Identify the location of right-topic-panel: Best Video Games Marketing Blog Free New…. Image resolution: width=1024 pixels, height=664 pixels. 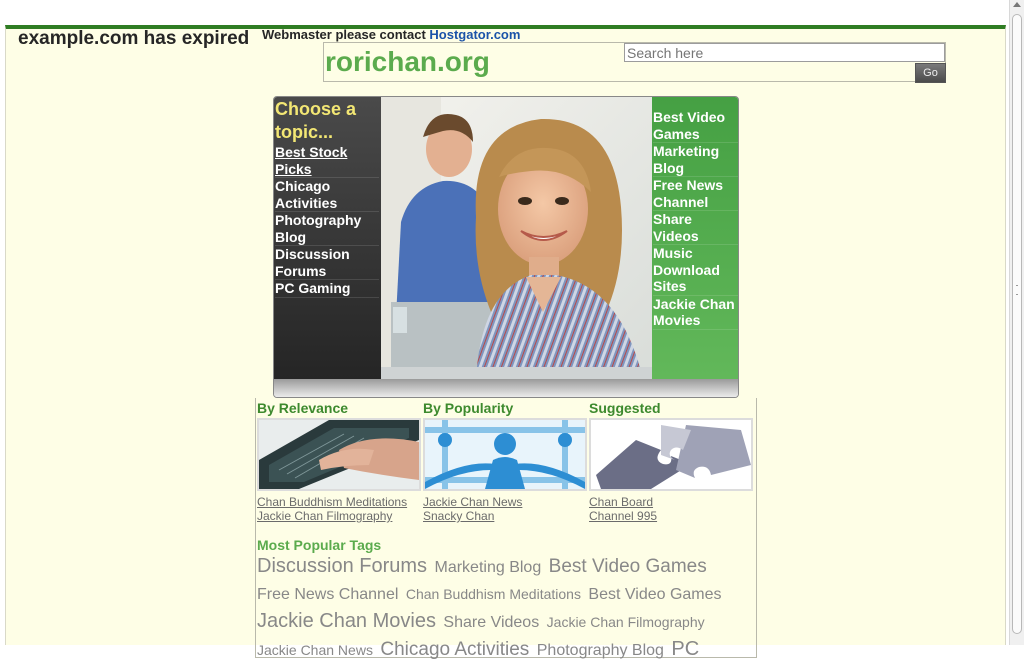
(695, 238).